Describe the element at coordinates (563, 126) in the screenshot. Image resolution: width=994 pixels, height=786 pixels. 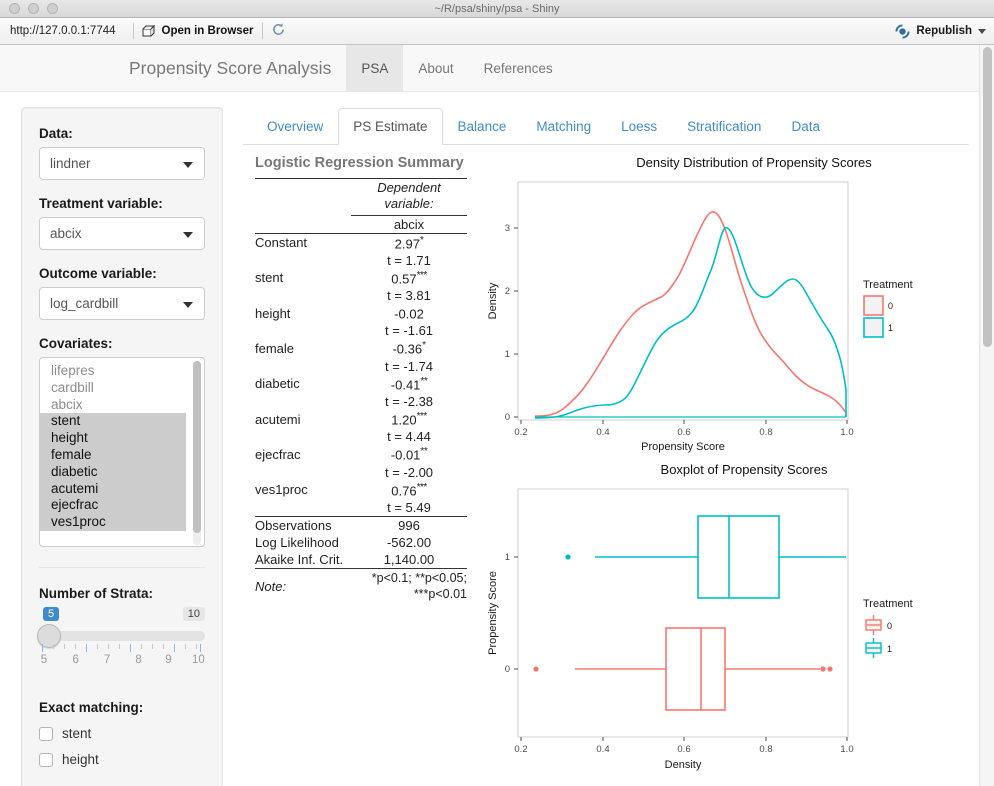
I see `tab-matching: Matching` at that location.